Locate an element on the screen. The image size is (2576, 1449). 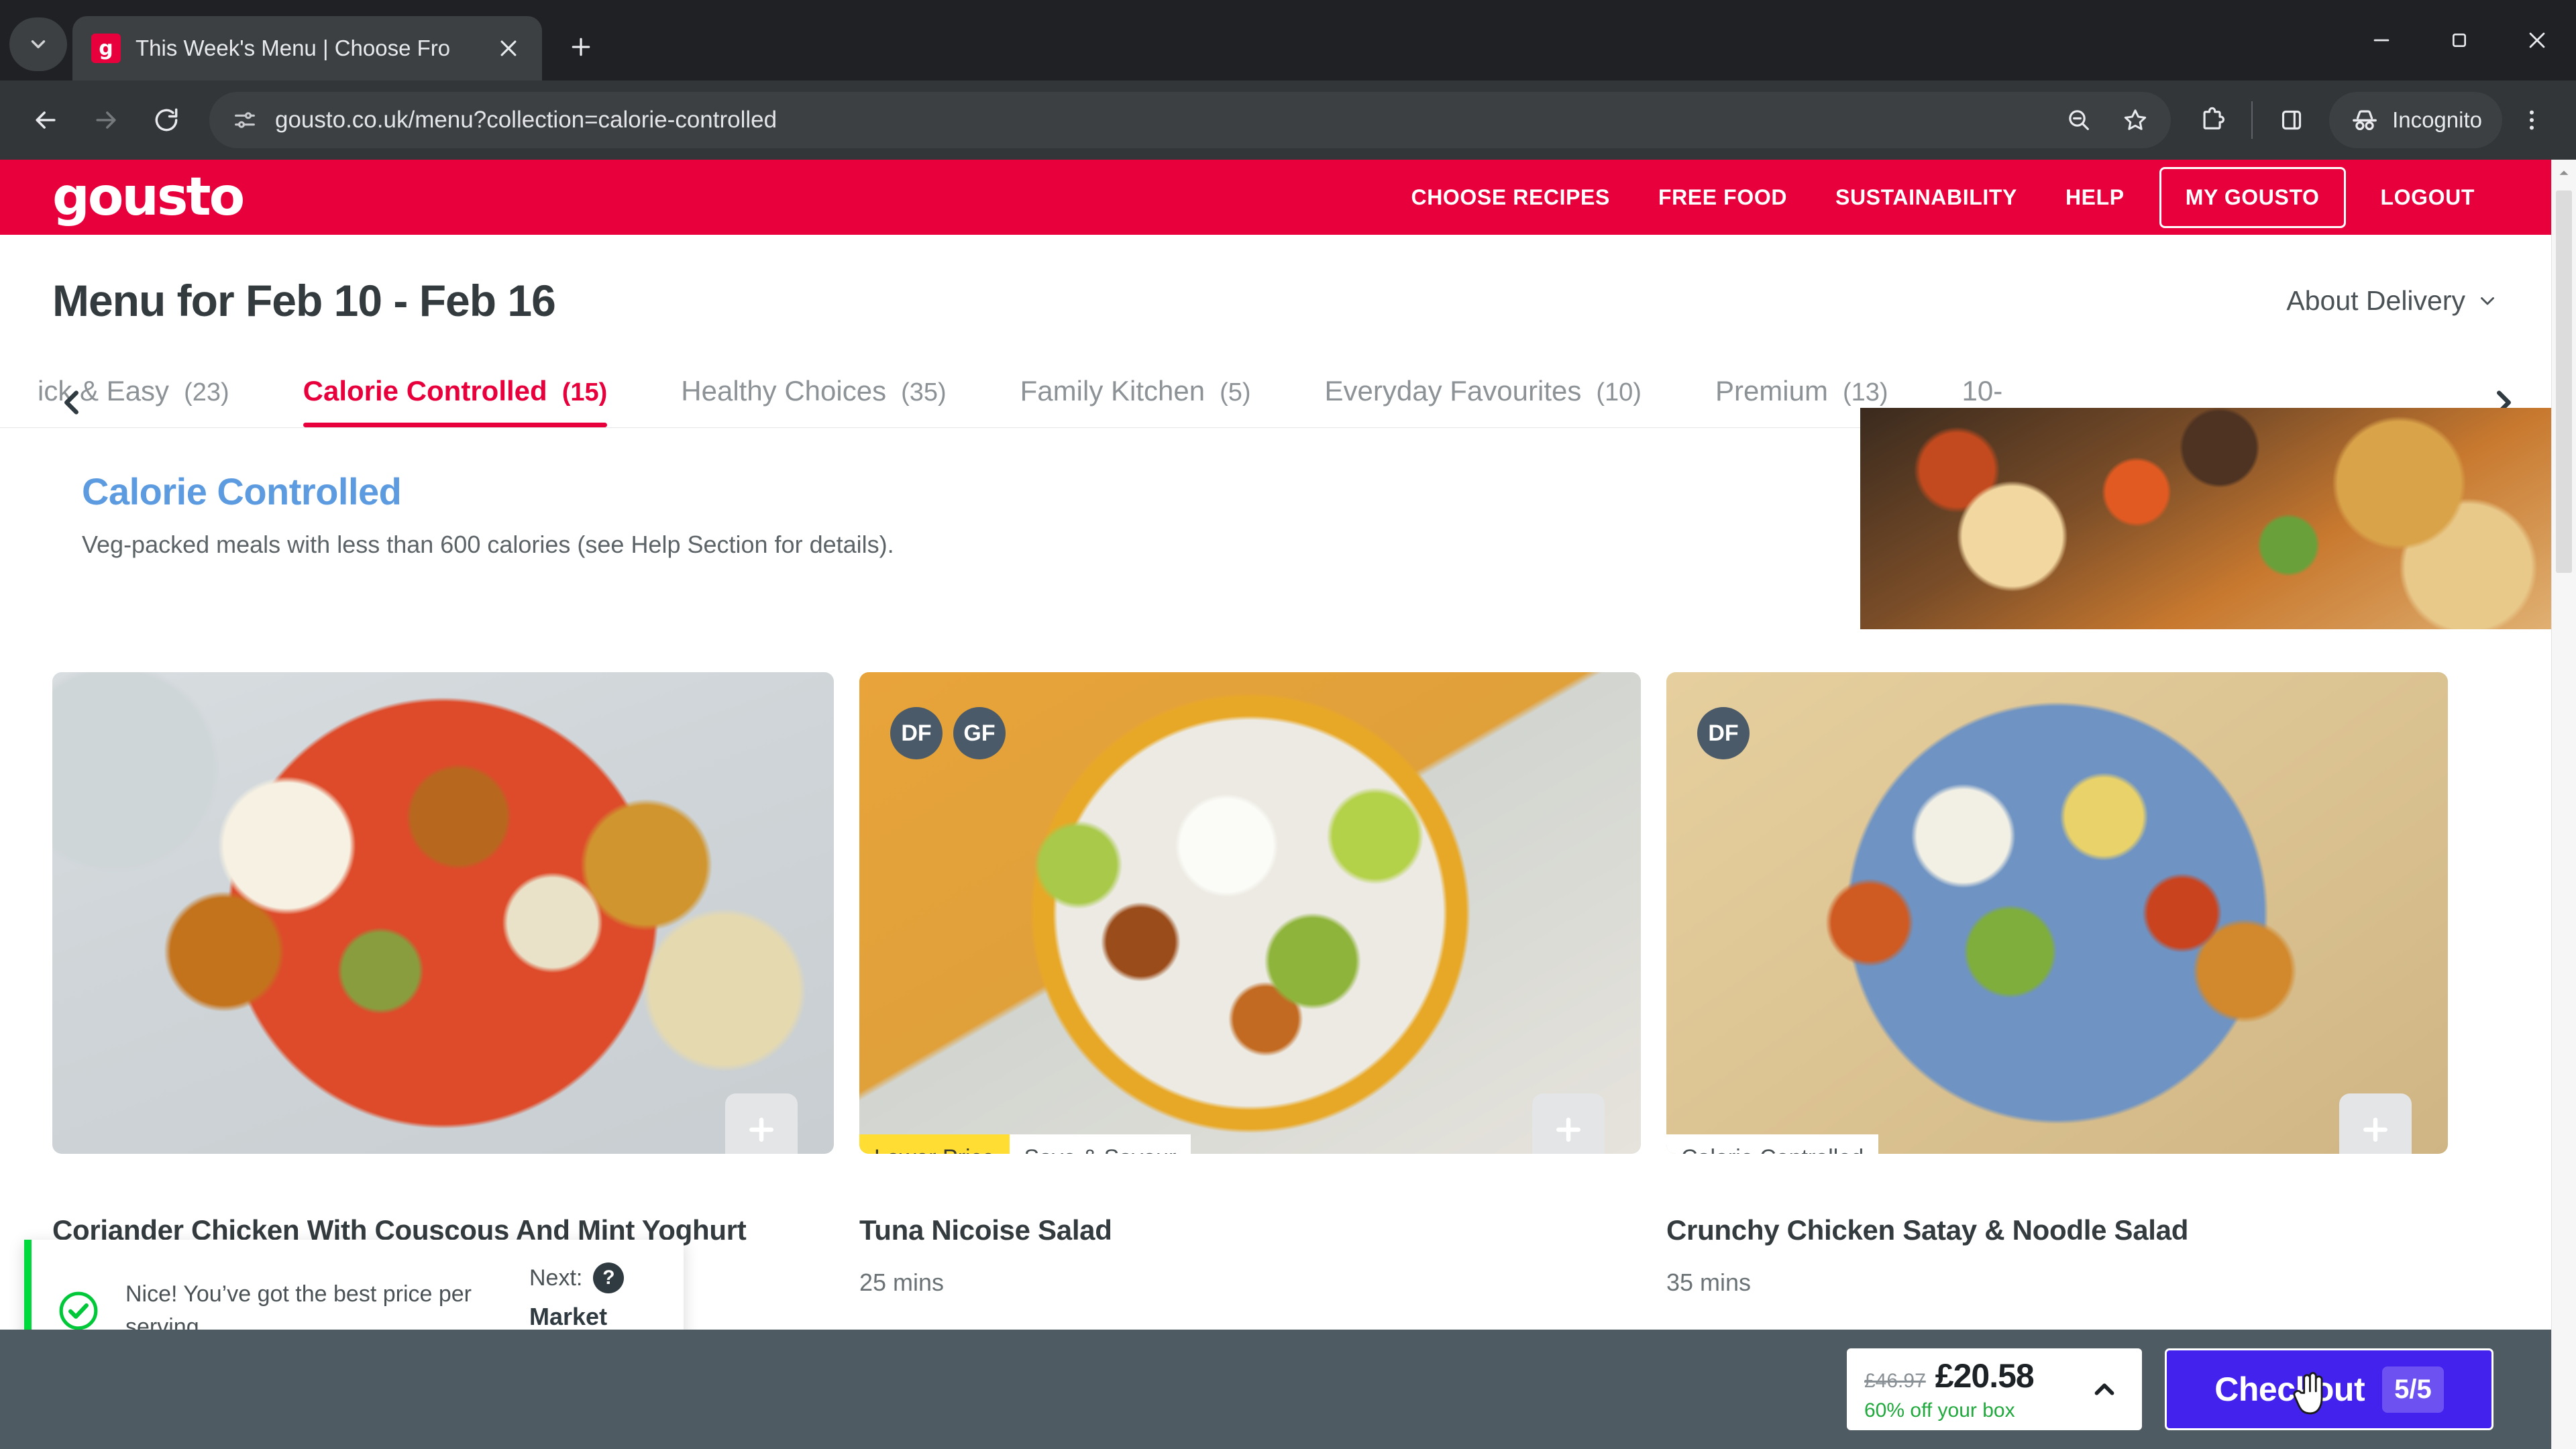
tab-family-kitchen: Family Kitchen (5) is located at coordinates (1135, 401).